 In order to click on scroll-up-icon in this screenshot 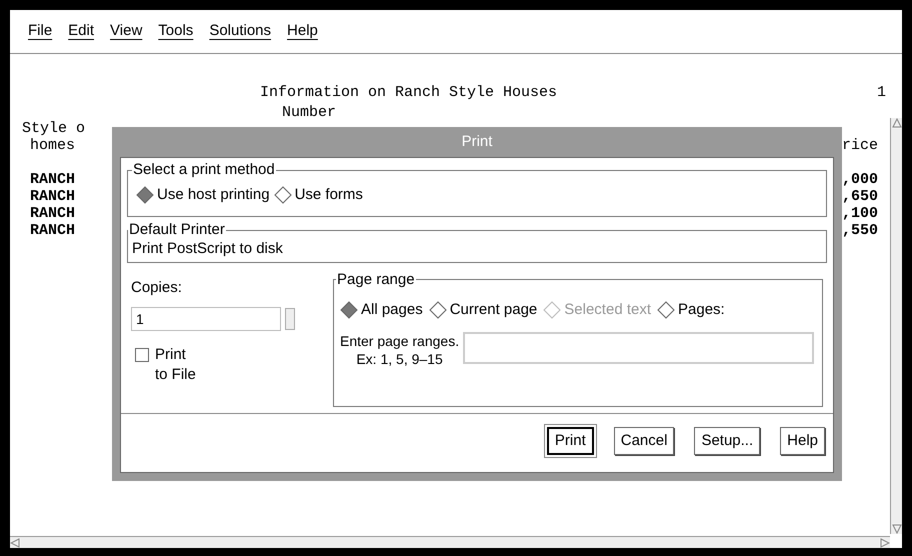, I will do `click(897, 123)`.